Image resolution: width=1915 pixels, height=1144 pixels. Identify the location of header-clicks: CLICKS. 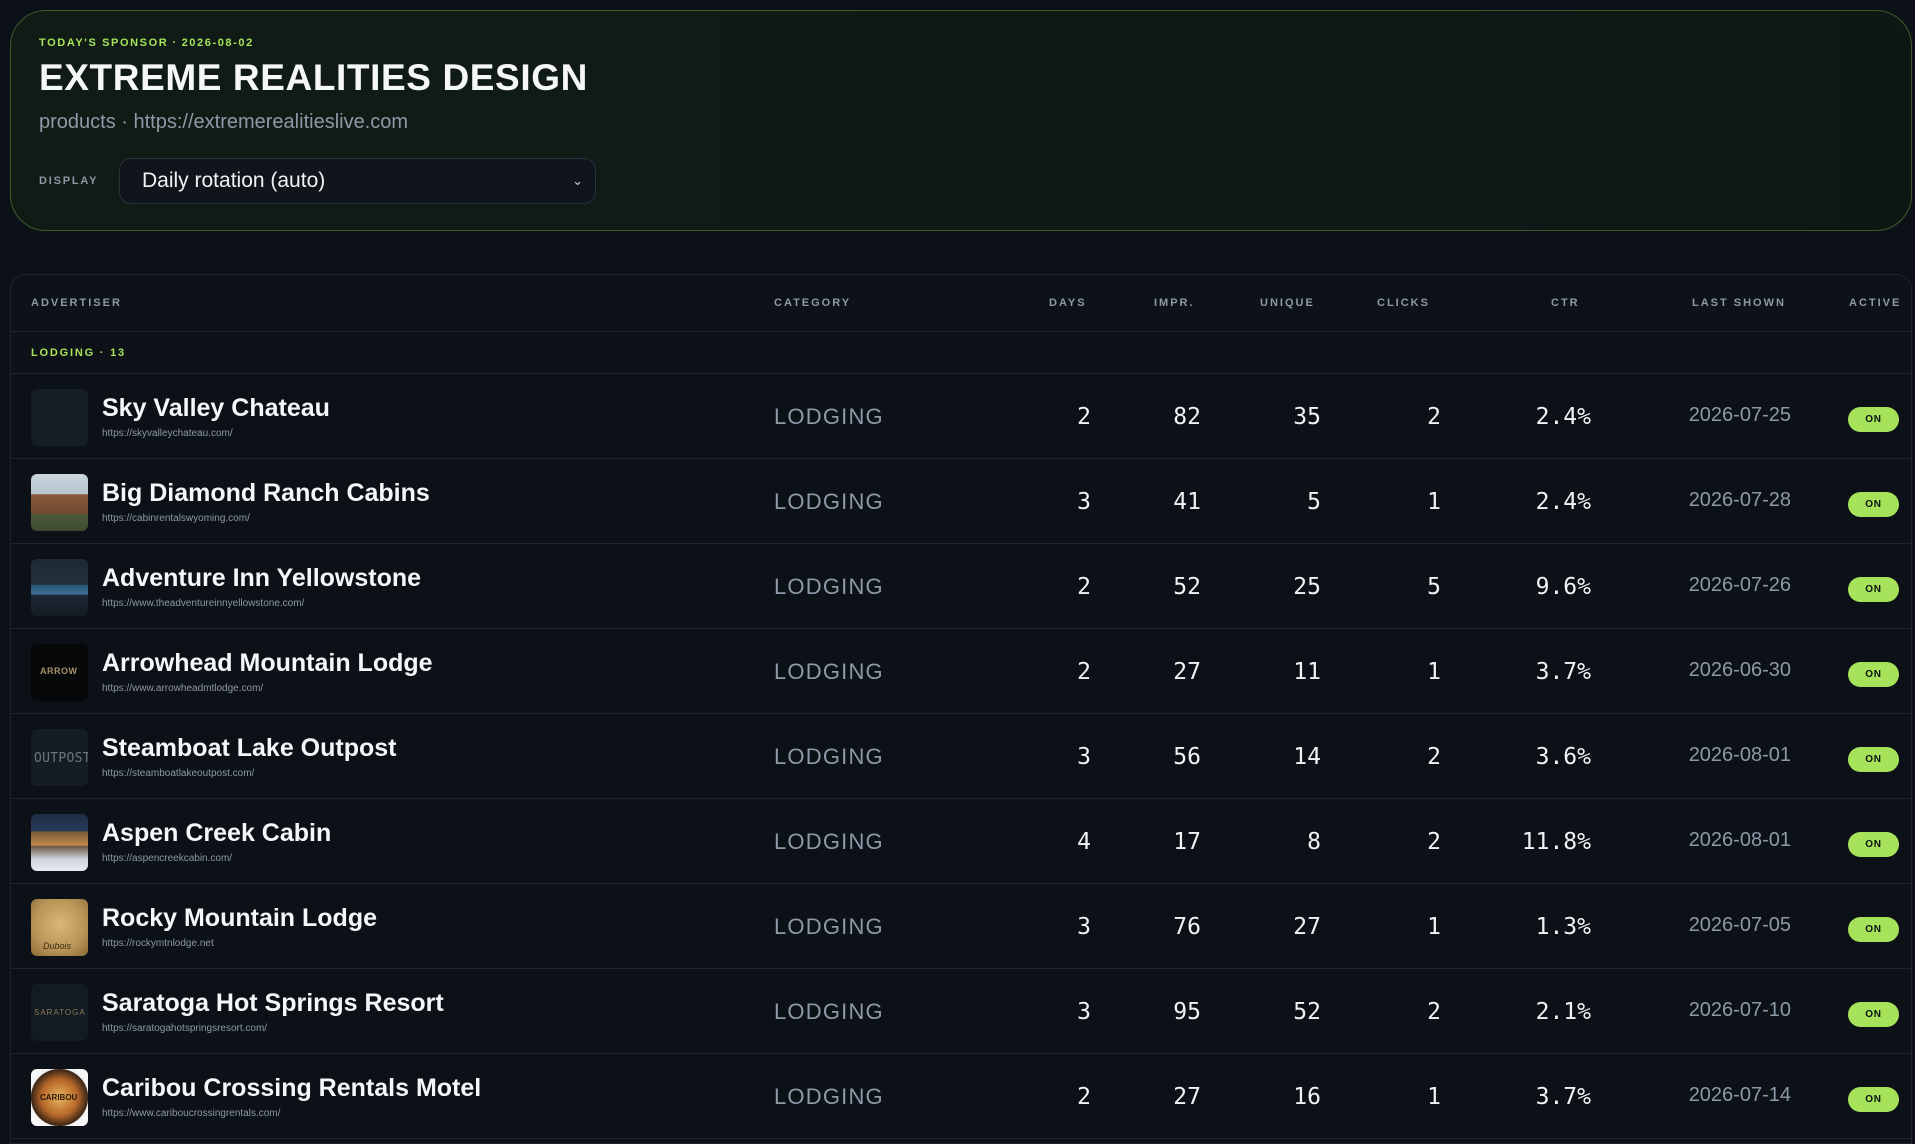
(1403, 303).